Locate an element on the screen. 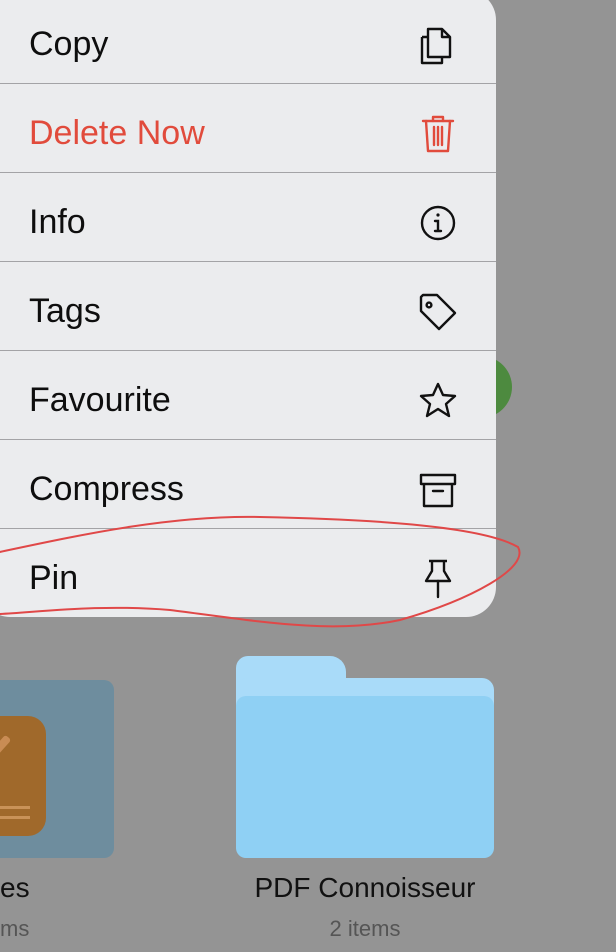 The image size is (616, 952). menu-item-label: Tags is located at coordinates (65, 311).